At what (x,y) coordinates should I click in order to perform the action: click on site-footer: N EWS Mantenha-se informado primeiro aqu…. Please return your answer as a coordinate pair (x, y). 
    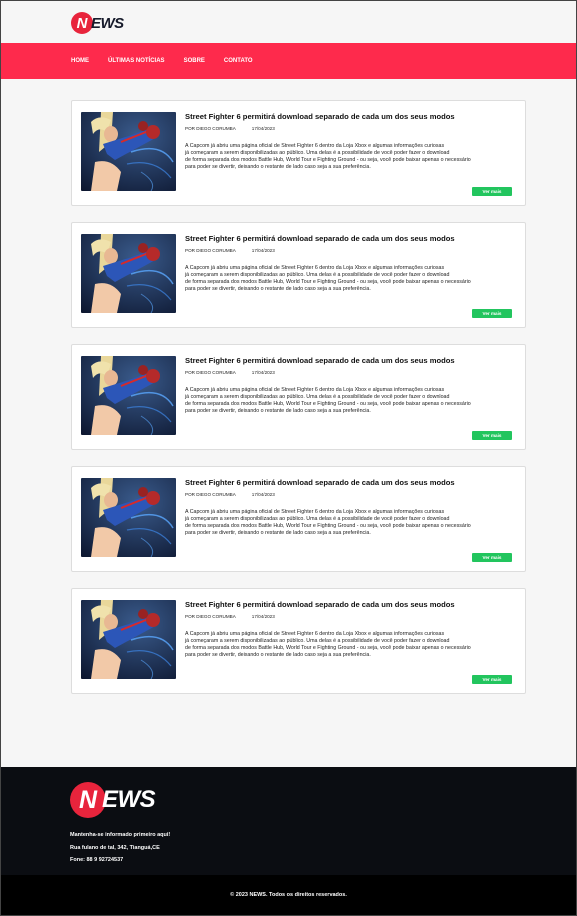
    Looking at the image, I should click on (288, 821).